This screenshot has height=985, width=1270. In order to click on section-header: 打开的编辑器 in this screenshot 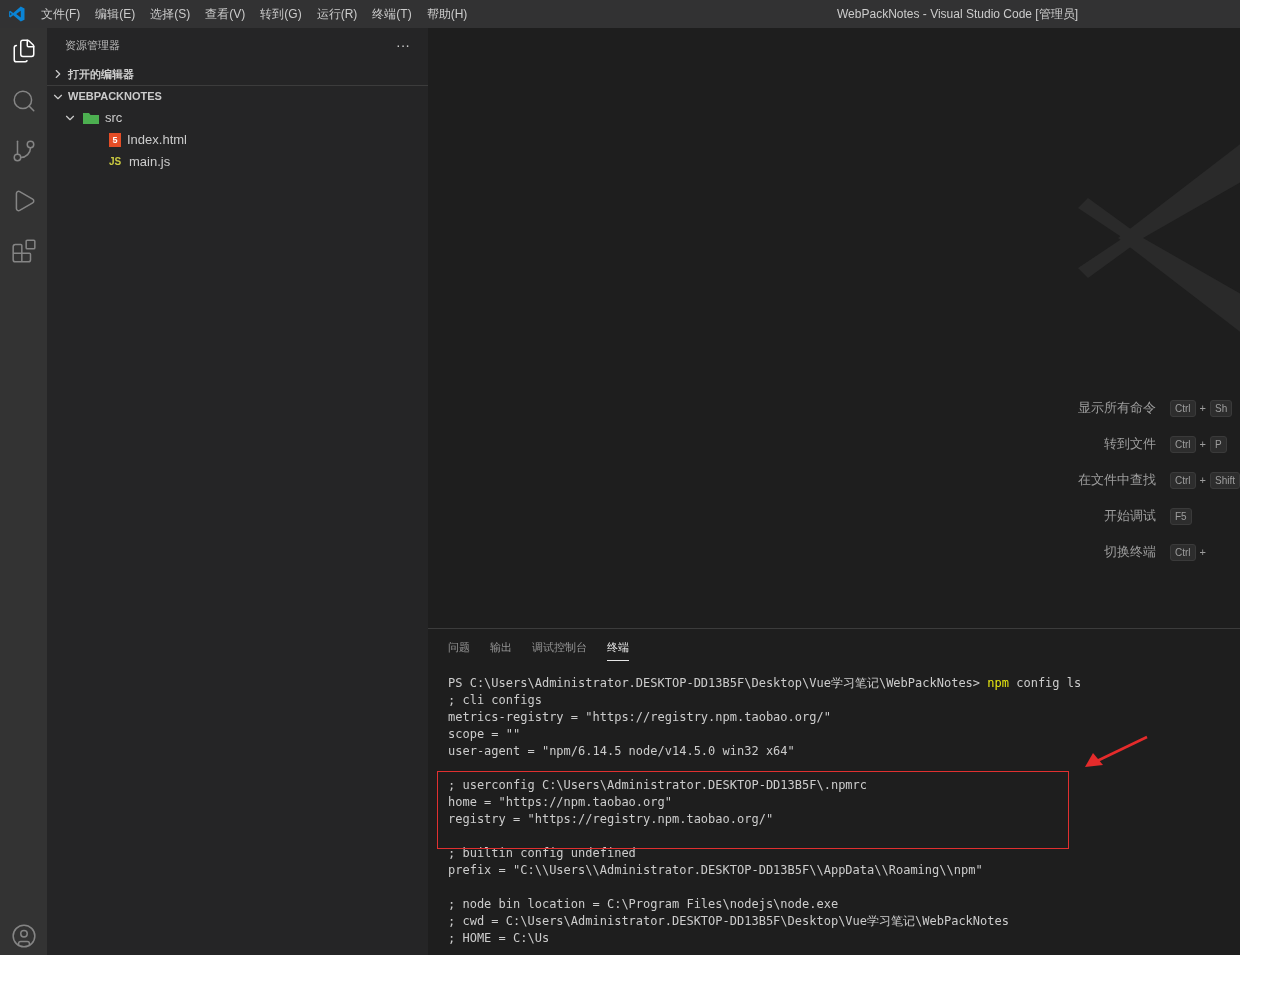, I will do `click(237, 74)`.